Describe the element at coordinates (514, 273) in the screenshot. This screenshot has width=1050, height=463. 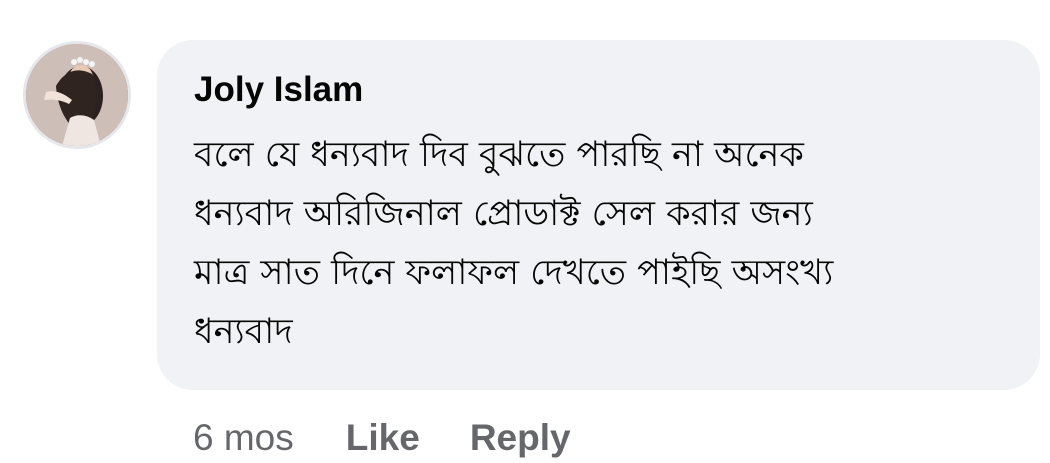
I see `comment-text-line: মাত্র সাত দিনে ফলাফল দেখতে পাইছি অসংখ্য` at that location.